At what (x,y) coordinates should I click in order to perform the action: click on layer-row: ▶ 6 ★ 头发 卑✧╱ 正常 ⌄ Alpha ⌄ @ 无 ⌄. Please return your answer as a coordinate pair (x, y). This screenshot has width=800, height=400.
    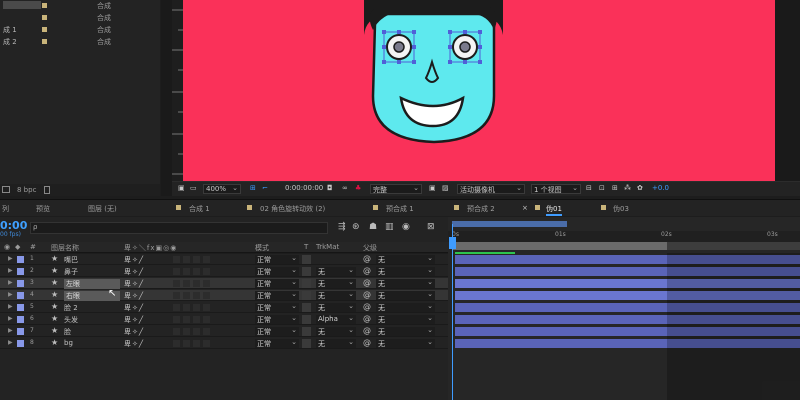
    Looking at the image, I should click on (224, 319).